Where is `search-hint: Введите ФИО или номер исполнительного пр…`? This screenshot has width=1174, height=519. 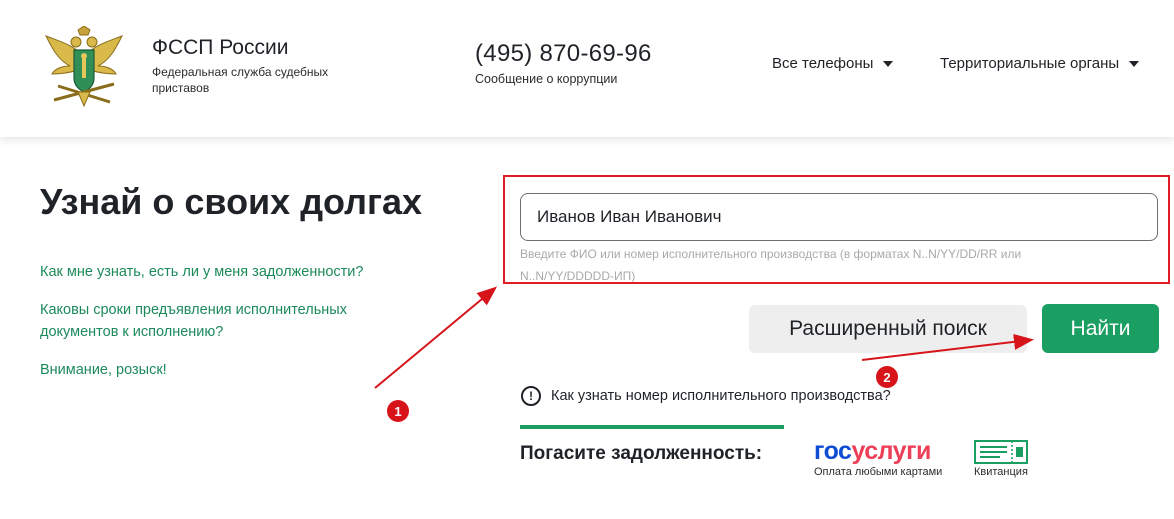 search-hint: Введите ФИО или номер исполнительного пр… is located at coordinates (771, 265).